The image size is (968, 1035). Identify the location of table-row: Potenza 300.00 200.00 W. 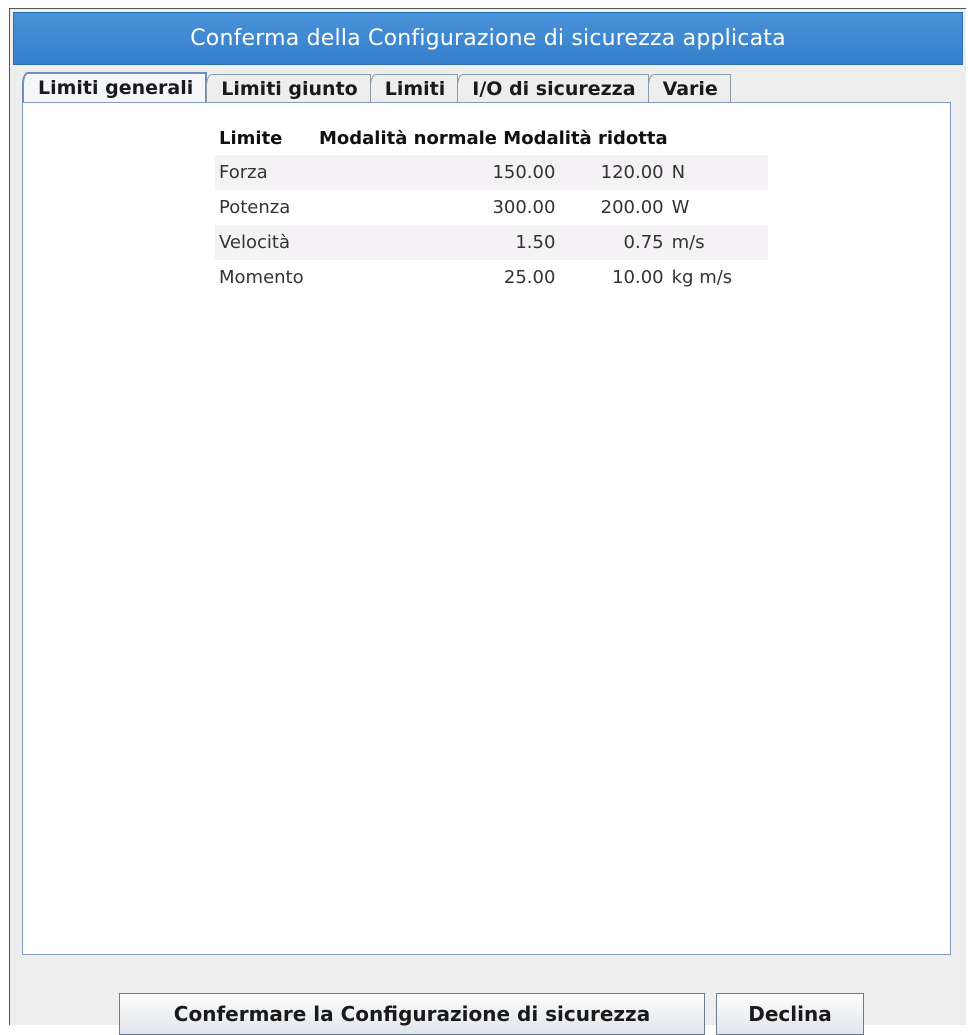
(491, 207).